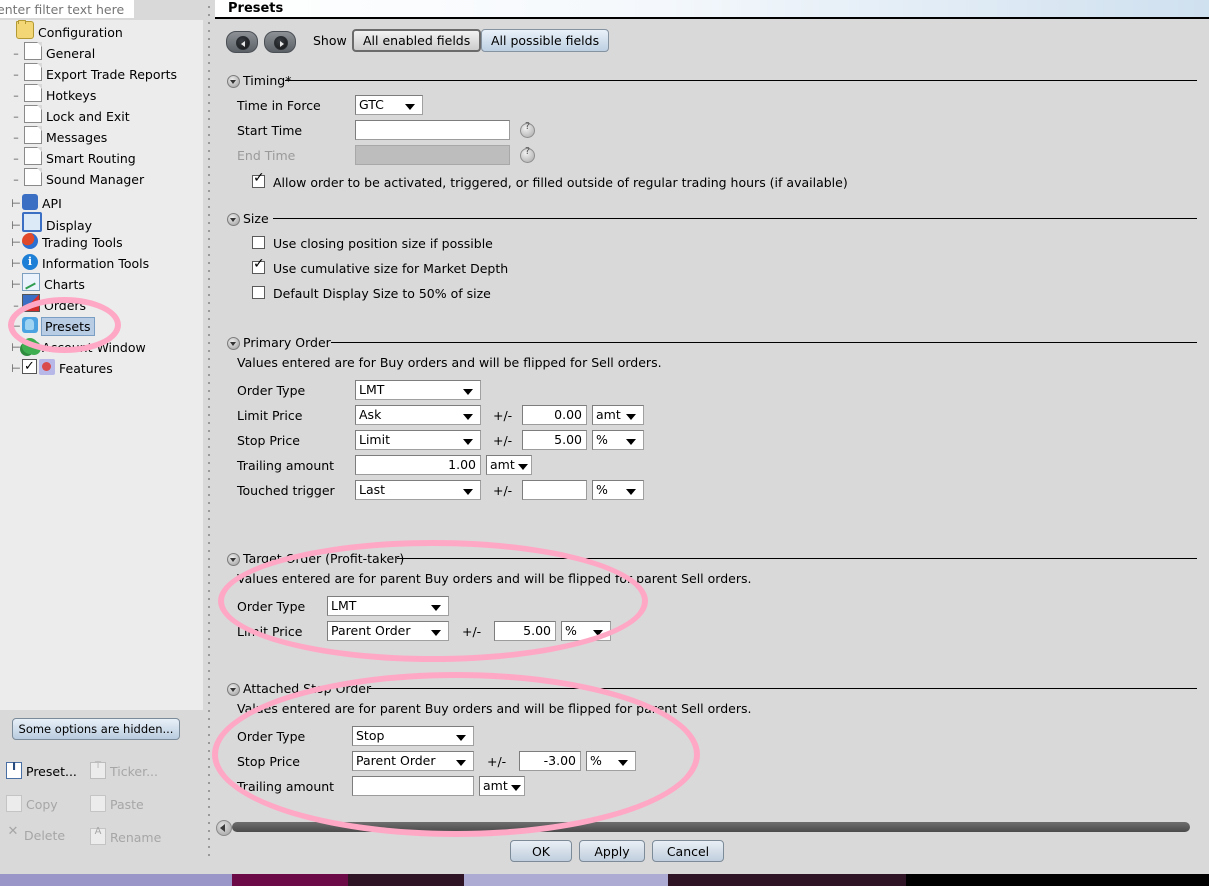 The image size is (1209, 886). Describe the element at coordinates (527, 129) in the screenshot. I see `start-time-help-icon` at that location.